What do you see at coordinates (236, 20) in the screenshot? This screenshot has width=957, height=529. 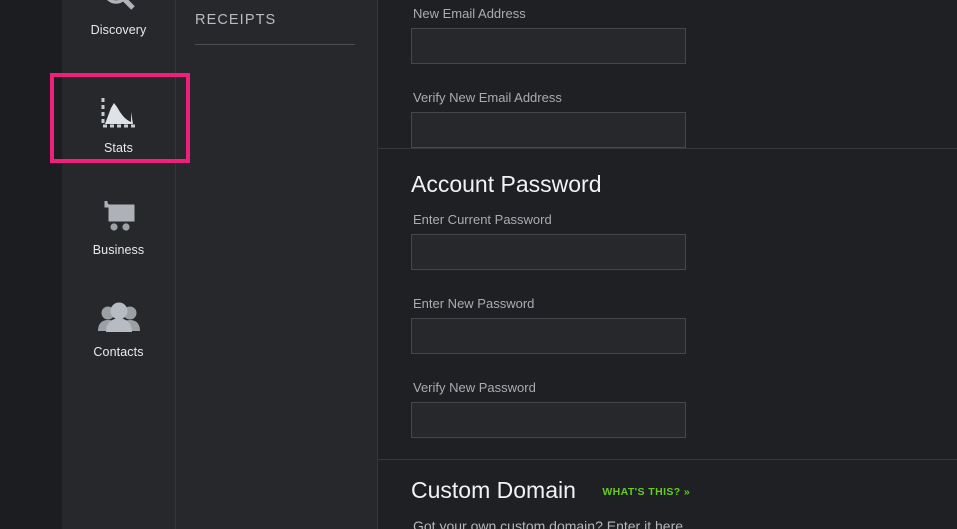 I see `receipts-heading: RECEIPTS` at bounding box center [236, 20].